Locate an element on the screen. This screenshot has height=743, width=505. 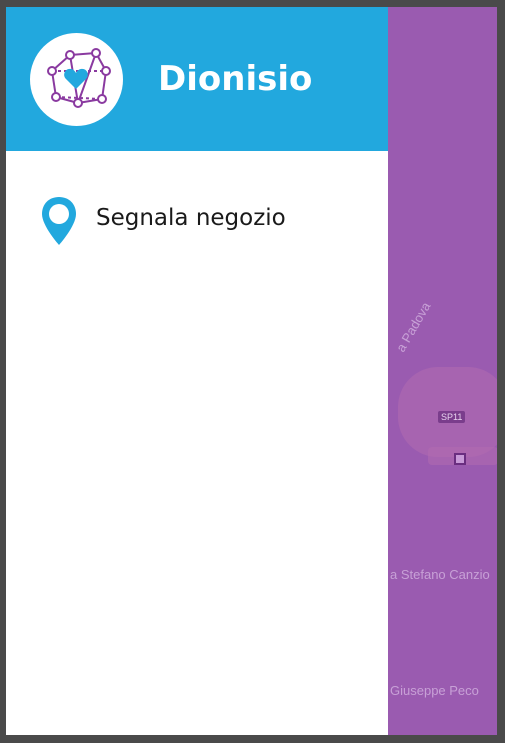
menu-item-label: Segnala negozio is located at coordinates (191, 218).